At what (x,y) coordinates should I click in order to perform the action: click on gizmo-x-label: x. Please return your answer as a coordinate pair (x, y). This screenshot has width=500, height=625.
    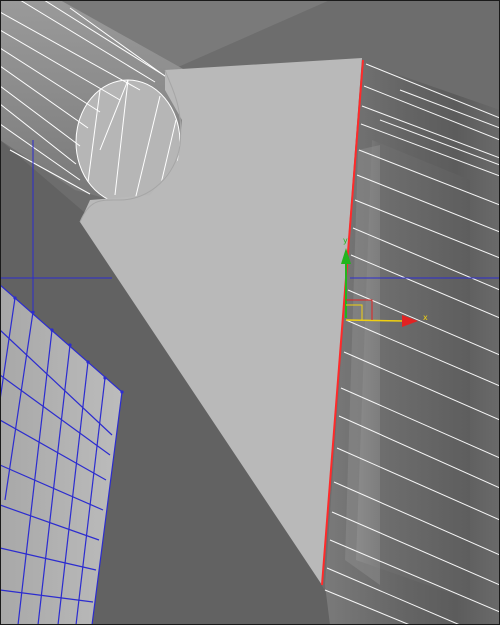
    Looking at the image, I should click on (425, 317).